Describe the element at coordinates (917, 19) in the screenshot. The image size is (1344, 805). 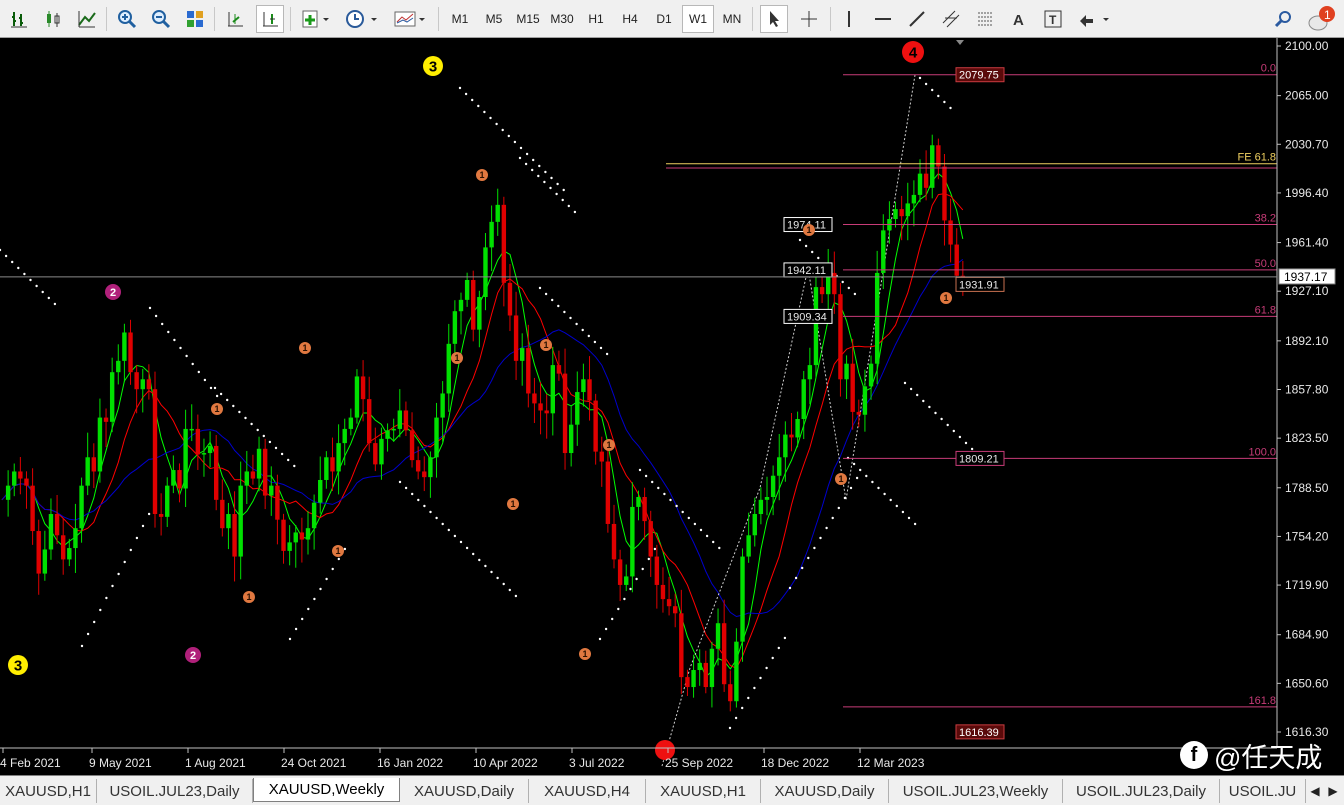
I see `trendline-icon` at that location.